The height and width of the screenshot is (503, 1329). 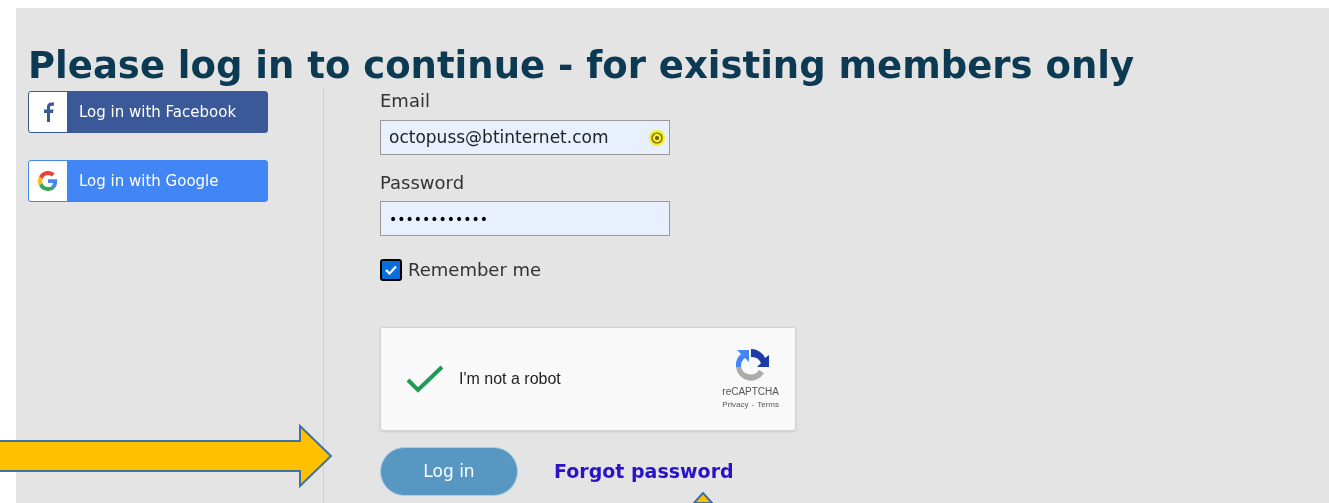 What do you see at coordinates (735, 405) in the screenshot?
I see `privacy-link: Privacy` at bounding box center [735, 405].